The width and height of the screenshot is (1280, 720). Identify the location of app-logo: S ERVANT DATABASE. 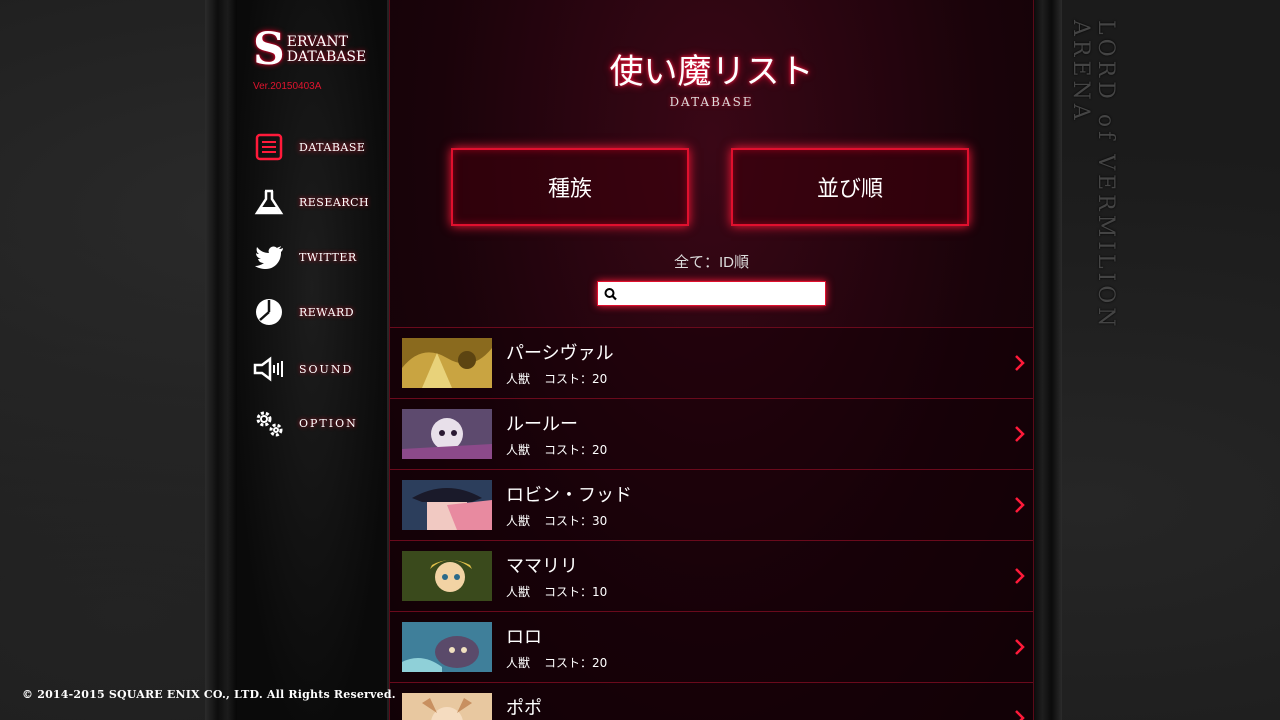
(309, 49).